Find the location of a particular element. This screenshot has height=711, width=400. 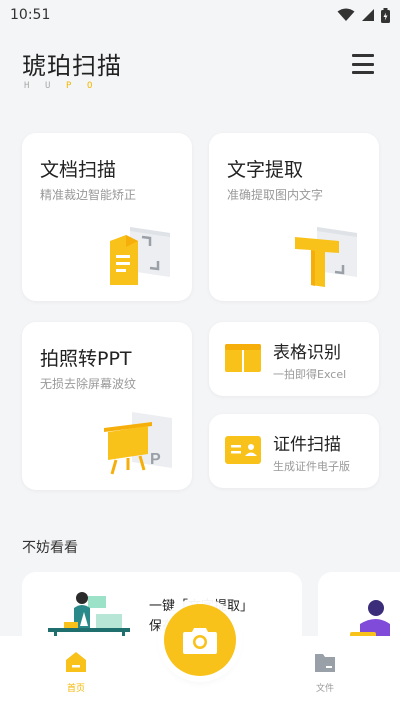

card-text-extract-subtitle: 准确提取图内文字 is located at coordinates (275, 195).